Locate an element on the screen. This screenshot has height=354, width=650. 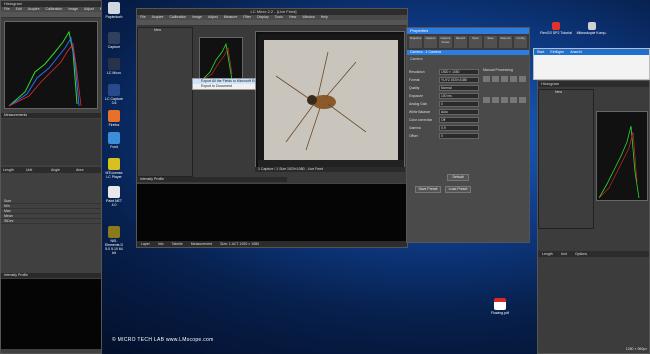
camera-field-row: Resolution 1920 × 1080 is located at coordinates (444, 72).